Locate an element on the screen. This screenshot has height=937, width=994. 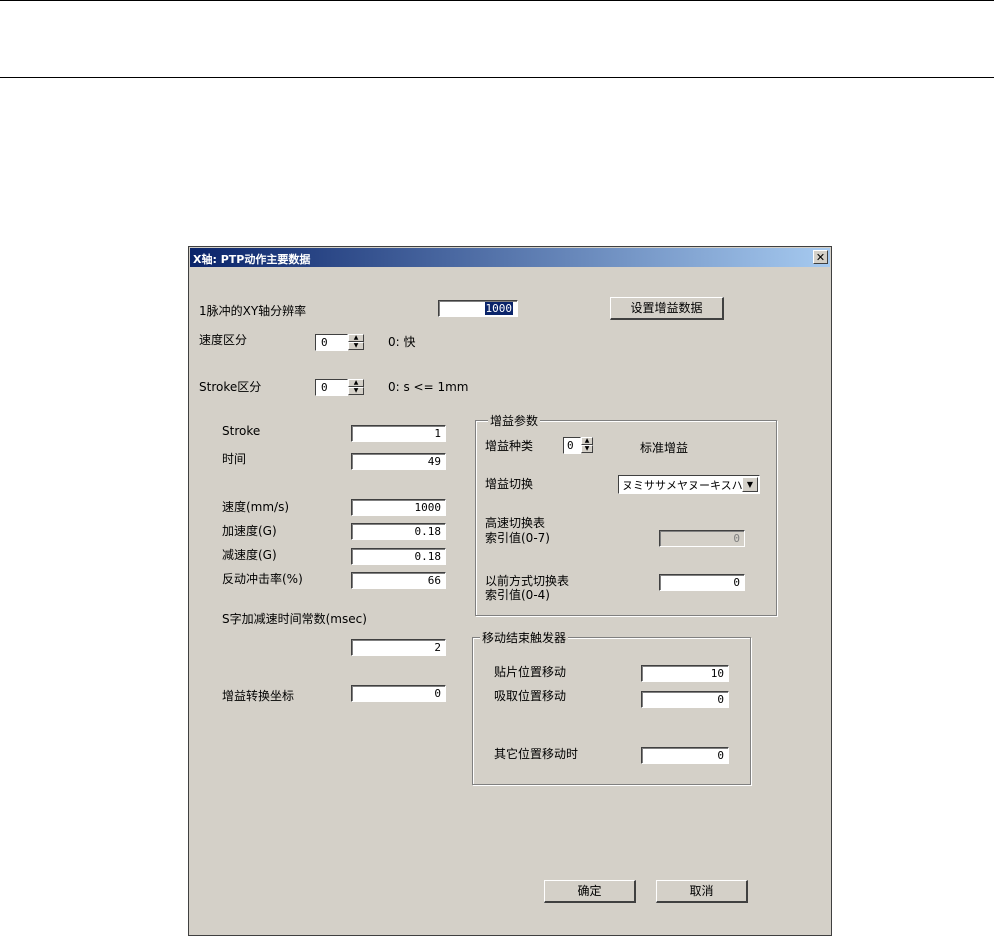
accel-input: 0.18 is located at coordinates (398, 531).